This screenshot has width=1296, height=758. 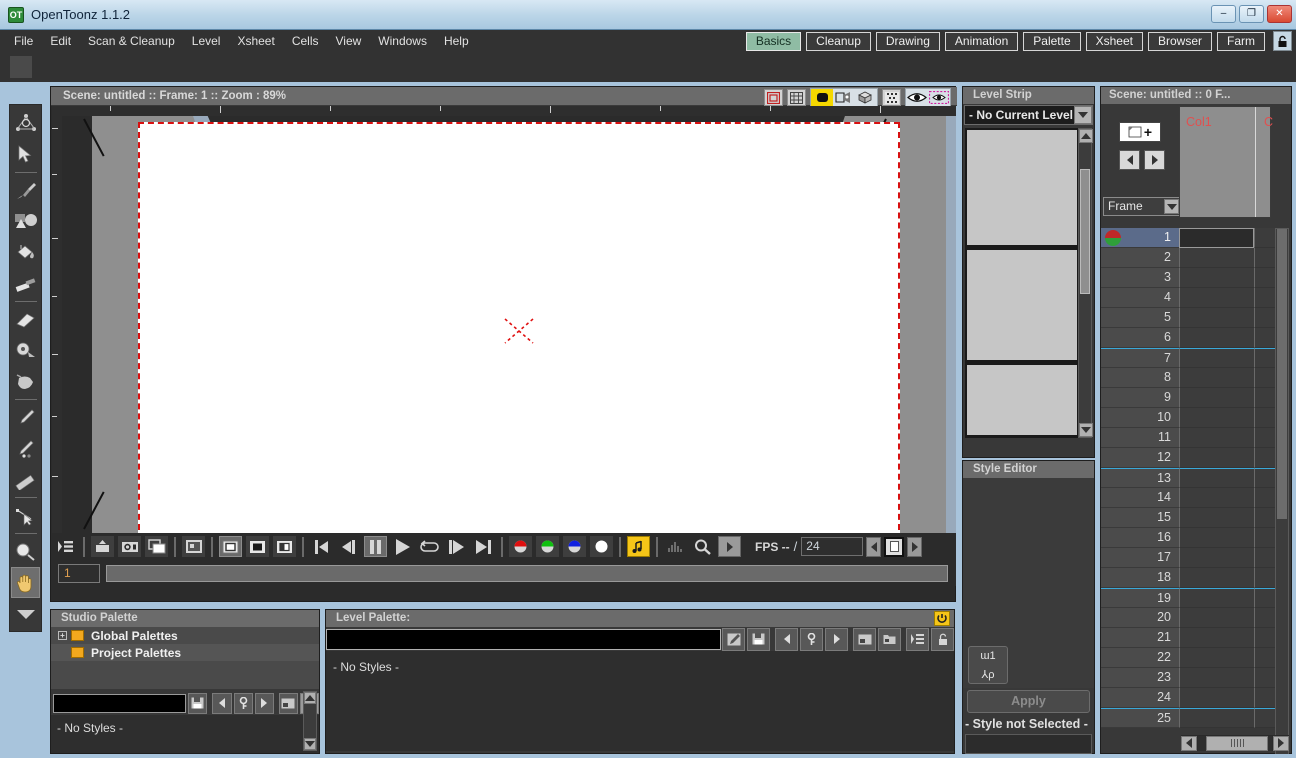 I want to click on xsheet-row: 1, so click(x=1196, y=238).